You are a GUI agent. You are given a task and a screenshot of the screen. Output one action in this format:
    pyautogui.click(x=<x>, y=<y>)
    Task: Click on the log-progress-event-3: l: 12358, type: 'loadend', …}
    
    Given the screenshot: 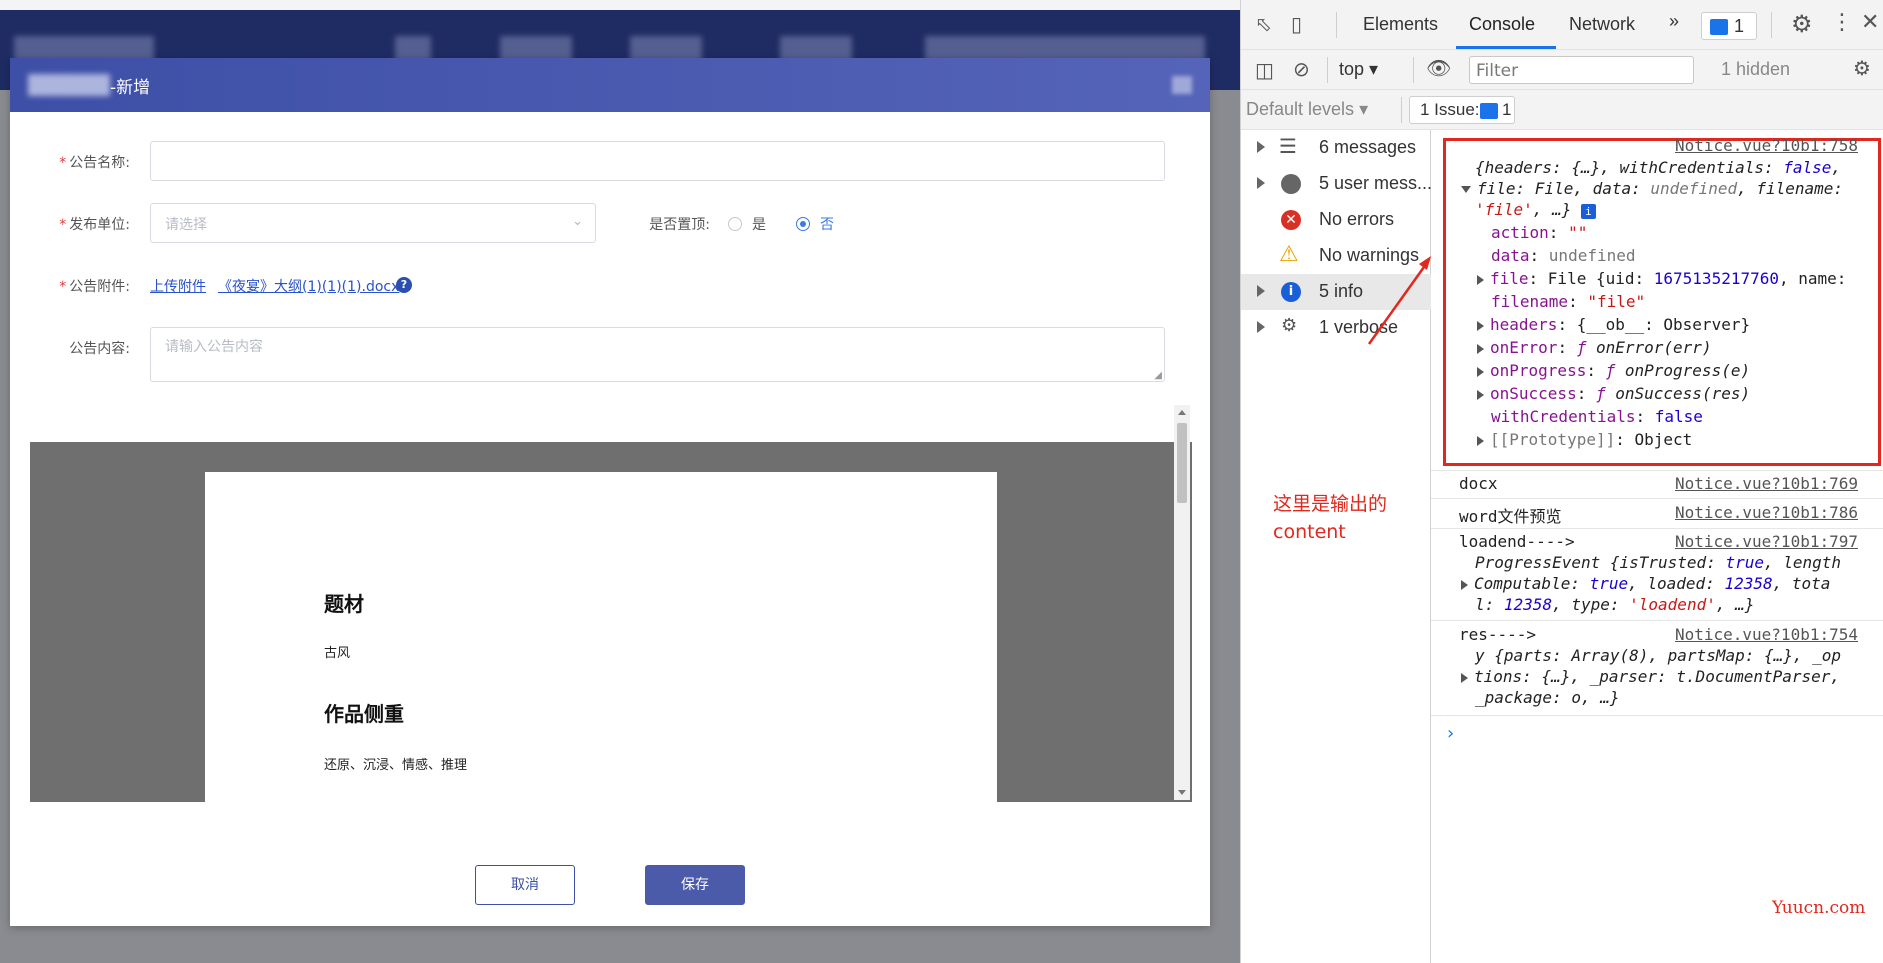 What is the action you would take?
    pyautogui.click(x=1615, y=604)
    